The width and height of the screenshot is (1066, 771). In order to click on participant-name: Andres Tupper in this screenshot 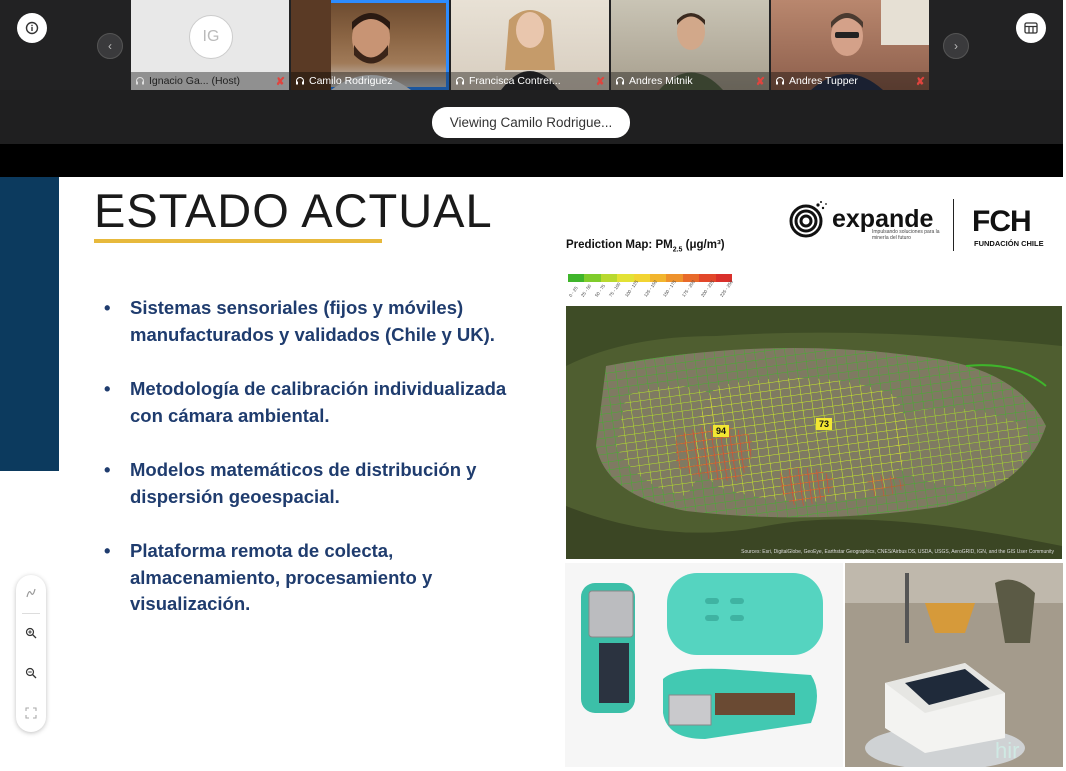, I will do `click(823, 81)`.